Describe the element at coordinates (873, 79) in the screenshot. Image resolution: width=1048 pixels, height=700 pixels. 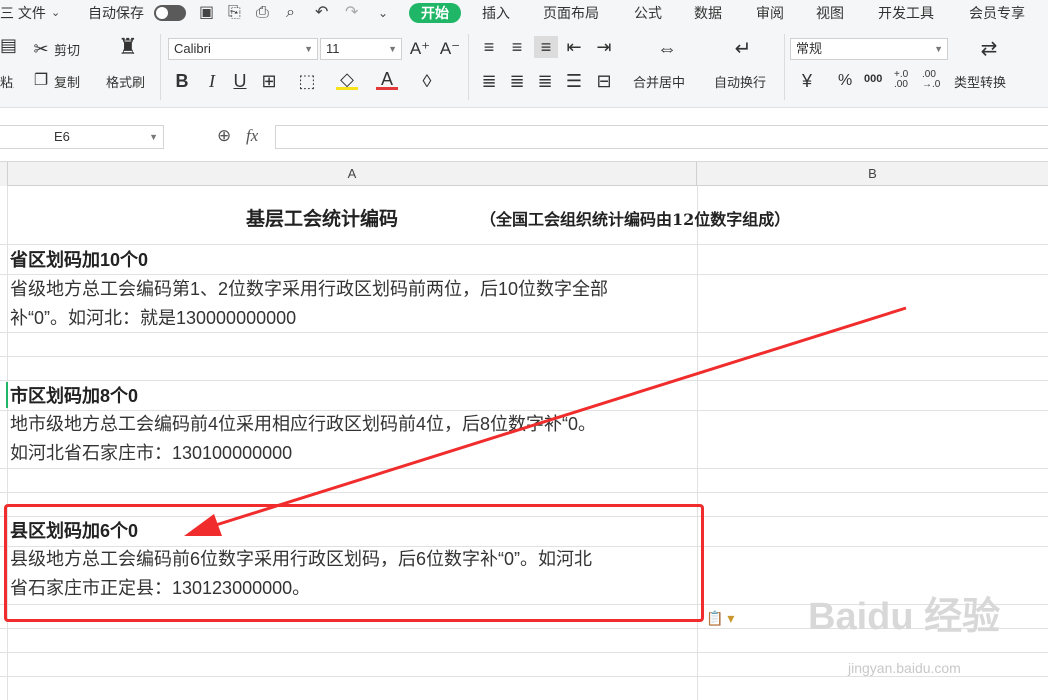
I see `thousands-button: 000` at that location.